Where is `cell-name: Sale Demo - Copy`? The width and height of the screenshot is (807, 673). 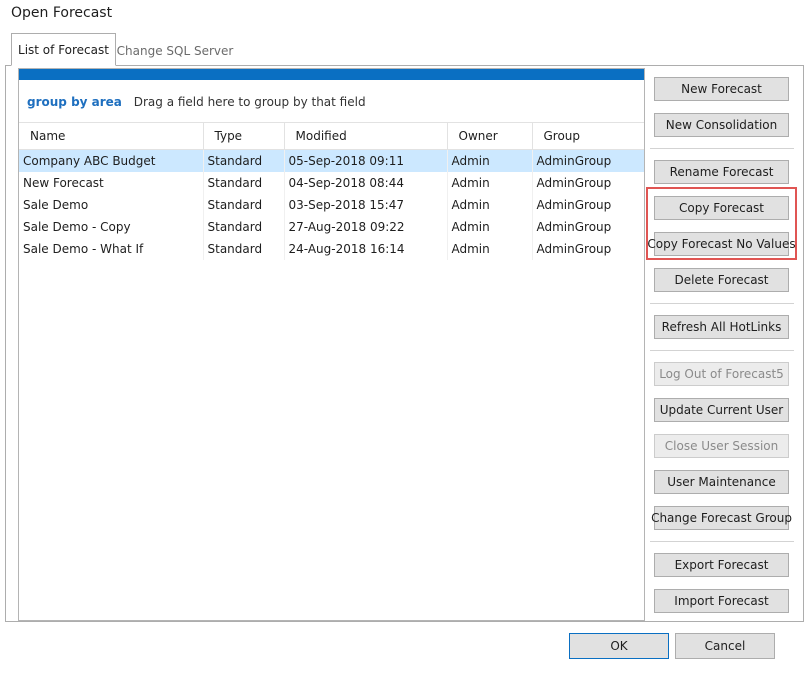
cell-name: Sale Demo - Copy is located at coordinates (111, 226).